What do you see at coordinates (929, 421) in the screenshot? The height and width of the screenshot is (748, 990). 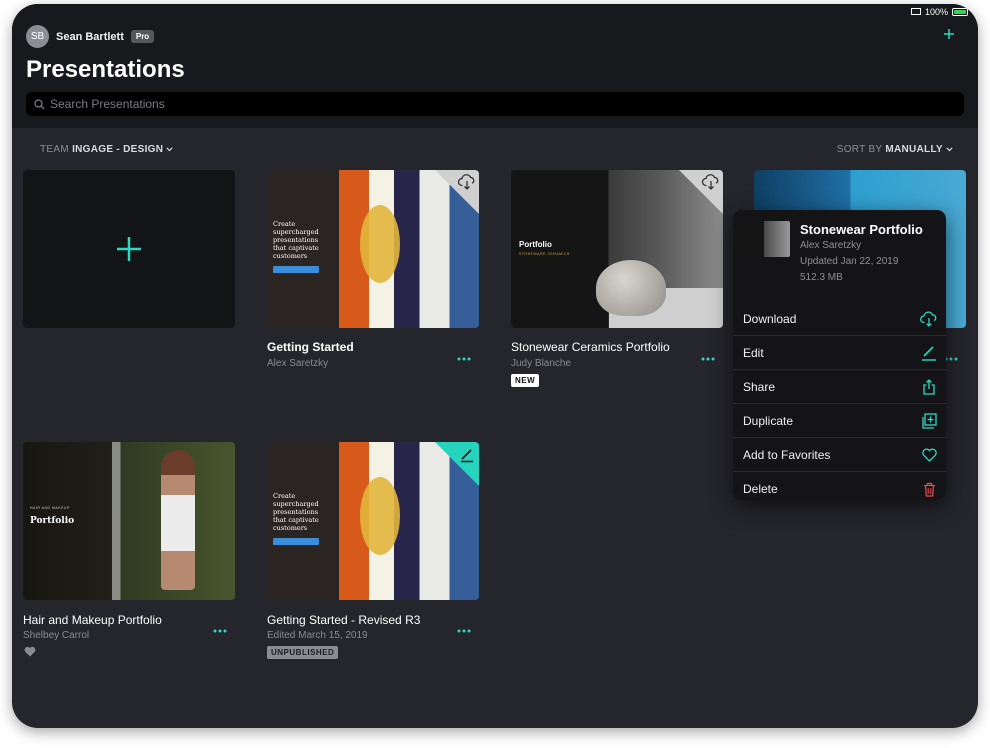 I see `duplicate-icon` at bounding box center [929, 421].